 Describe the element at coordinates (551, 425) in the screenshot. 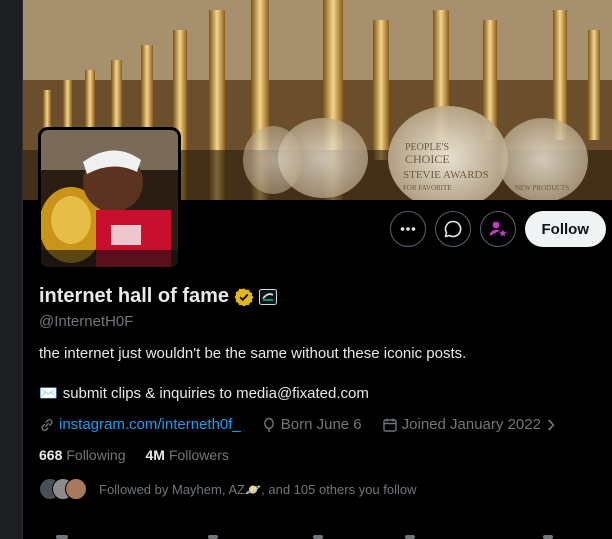

I see `chevron-right-icon` at that location.